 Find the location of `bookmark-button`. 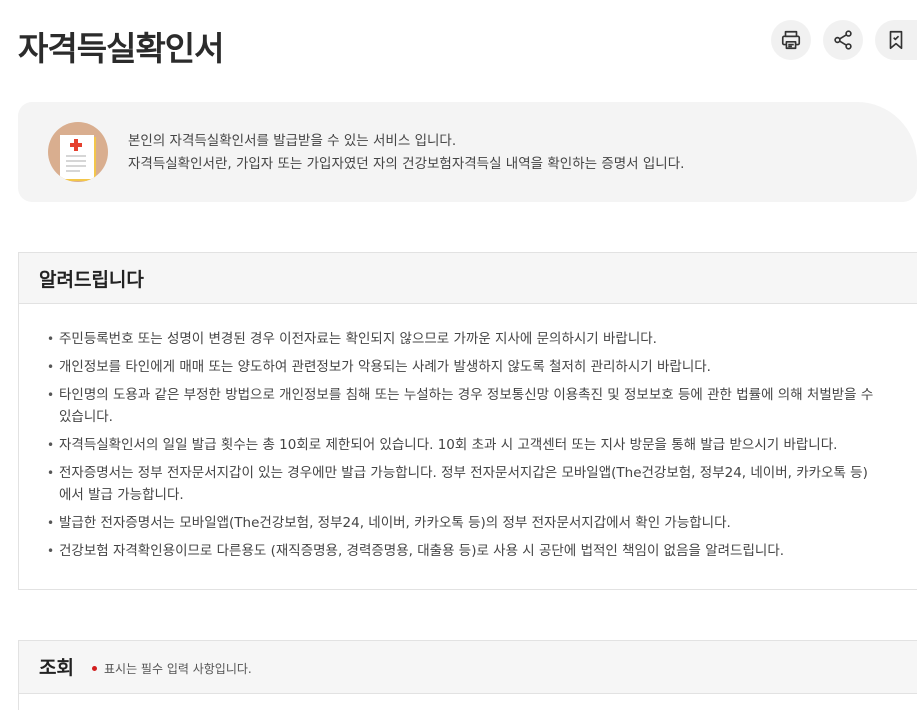

bookmark-button is located at coordinates (896, 40).